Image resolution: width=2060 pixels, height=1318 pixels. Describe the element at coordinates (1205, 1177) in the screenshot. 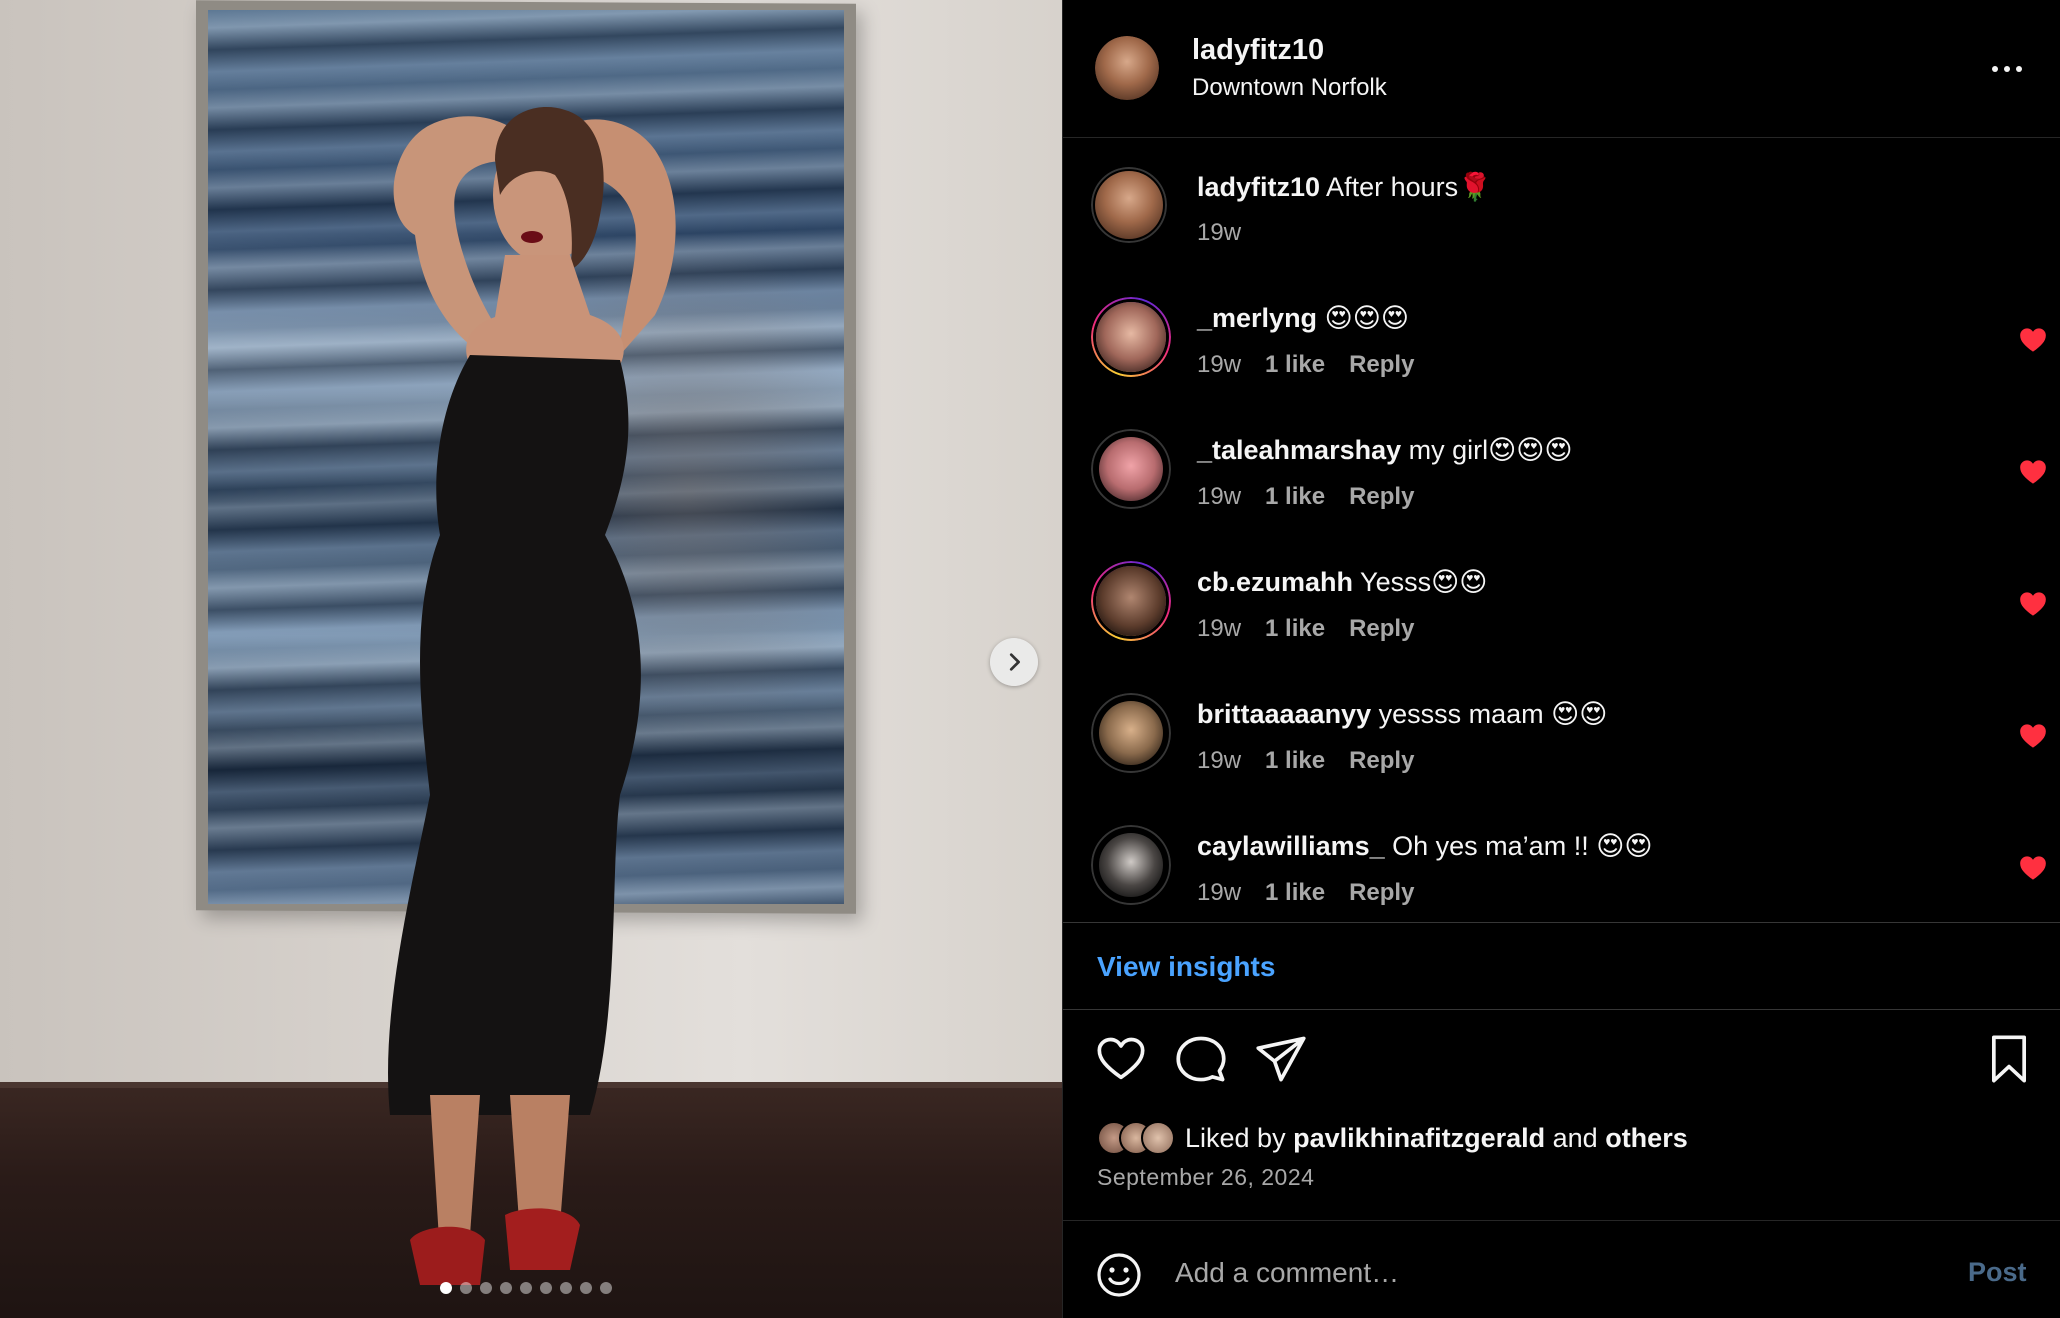

I see `post-date: September 26, 2024` at that location.